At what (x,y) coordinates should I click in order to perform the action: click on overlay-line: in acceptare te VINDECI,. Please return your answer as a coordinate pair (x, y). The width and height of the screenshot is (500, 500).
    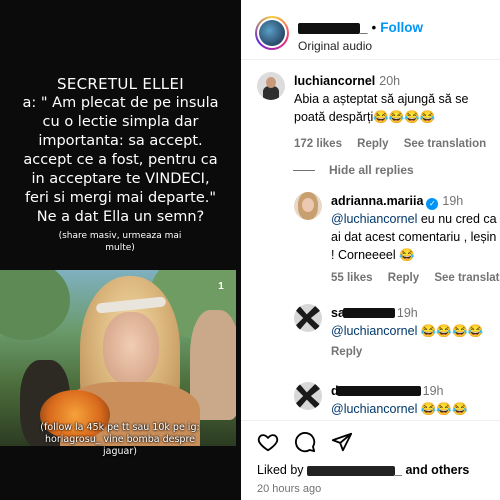
    Looking at the image, I should click on (120, 179).